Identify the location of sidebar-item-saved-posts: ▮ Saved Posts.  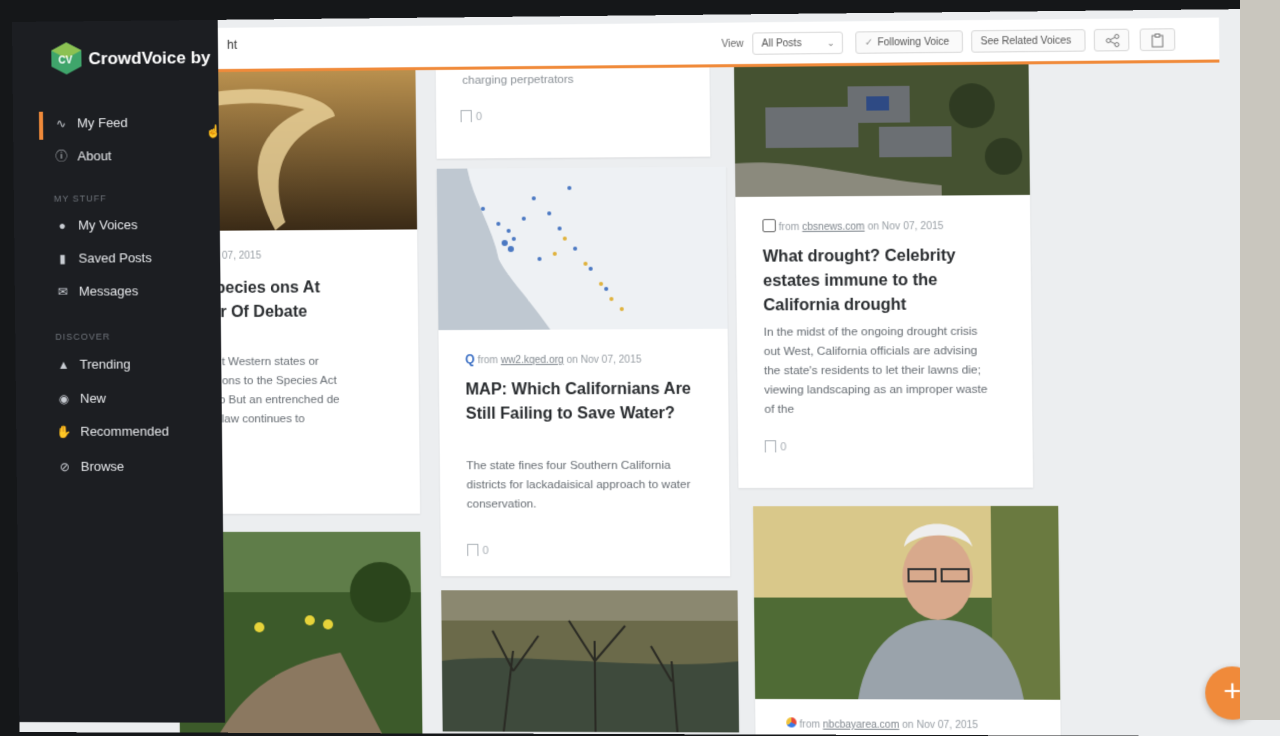
(103, 261).